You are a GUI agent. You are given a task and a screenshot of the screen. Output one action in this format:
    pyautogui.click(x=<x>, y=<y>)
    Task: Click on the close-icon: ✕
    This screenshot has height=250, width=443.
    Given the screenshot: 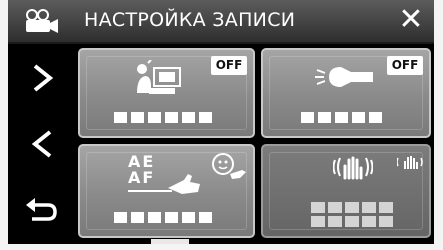 What is the action you would take?
    pyautogui.click(x=411, y=20)
    